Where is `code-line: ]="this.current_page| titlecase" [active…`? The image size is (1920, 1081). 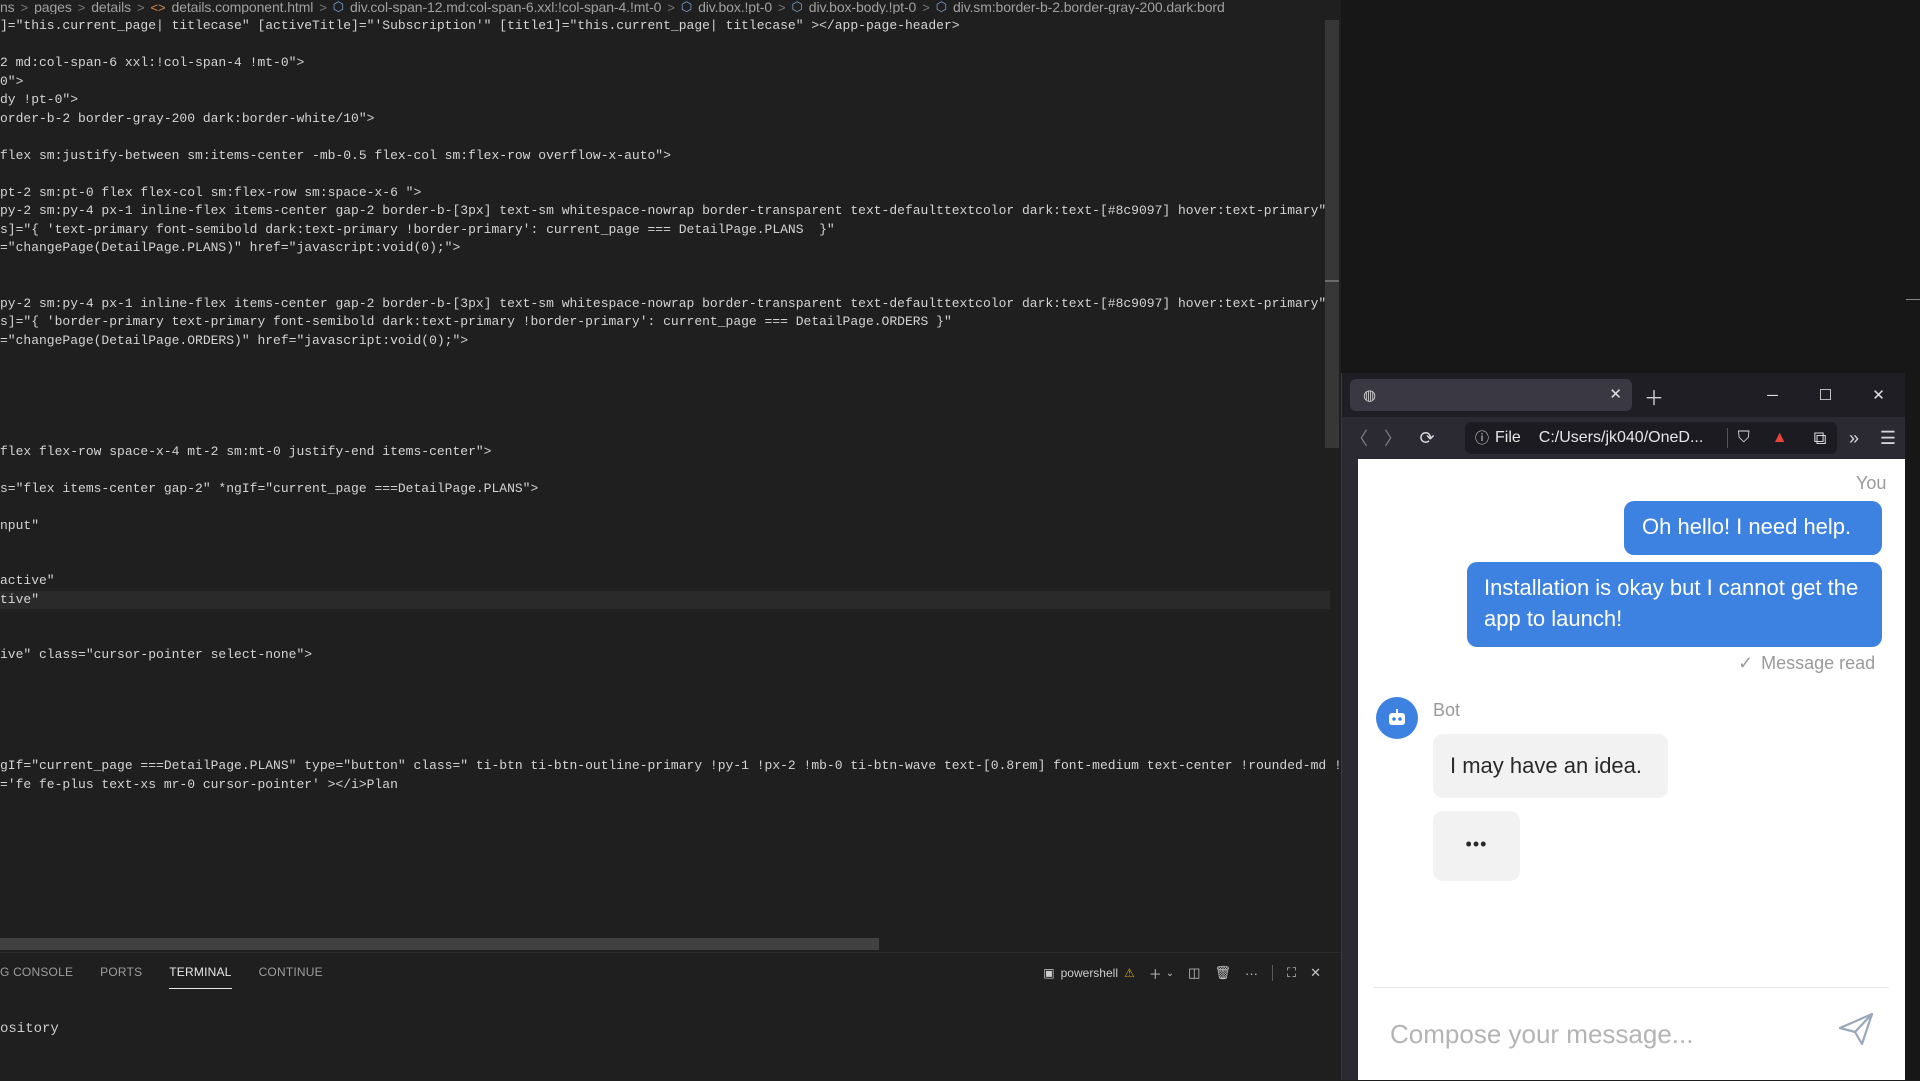
code-line: ]="this.current_page| titlecase" [active… is located at coordinates (665, 26).